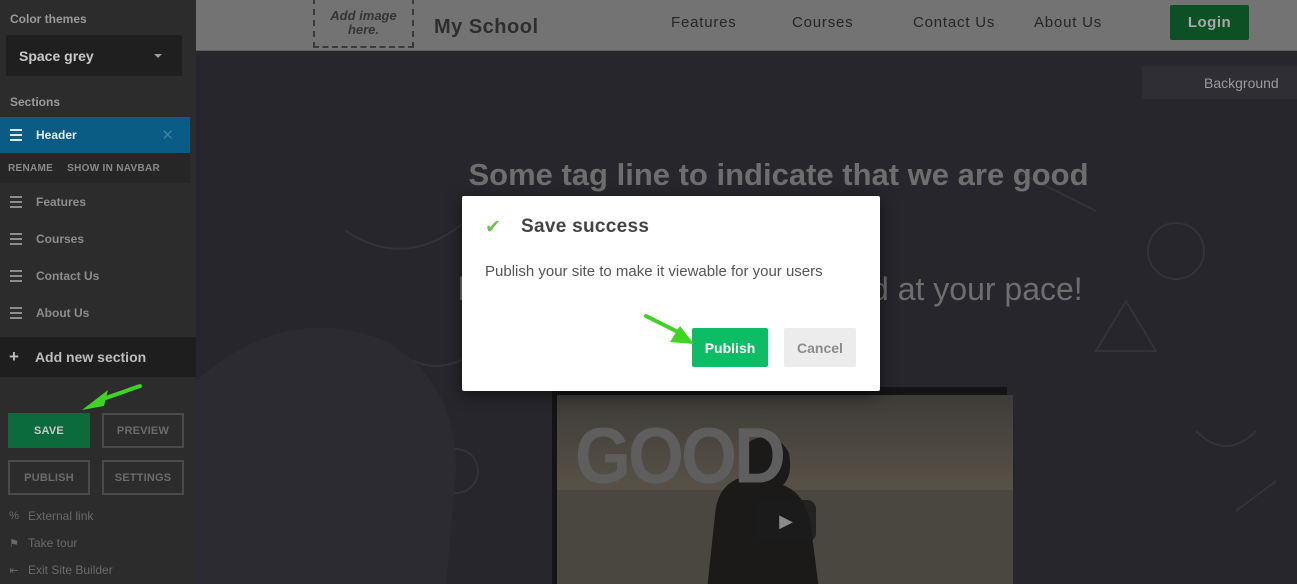 This screenshot has height=584, width=1297. What do you see at coordinates (68, 276) in the screenshot?
I see `section-item-label: Contact Us` at bounding box center [68, 276].